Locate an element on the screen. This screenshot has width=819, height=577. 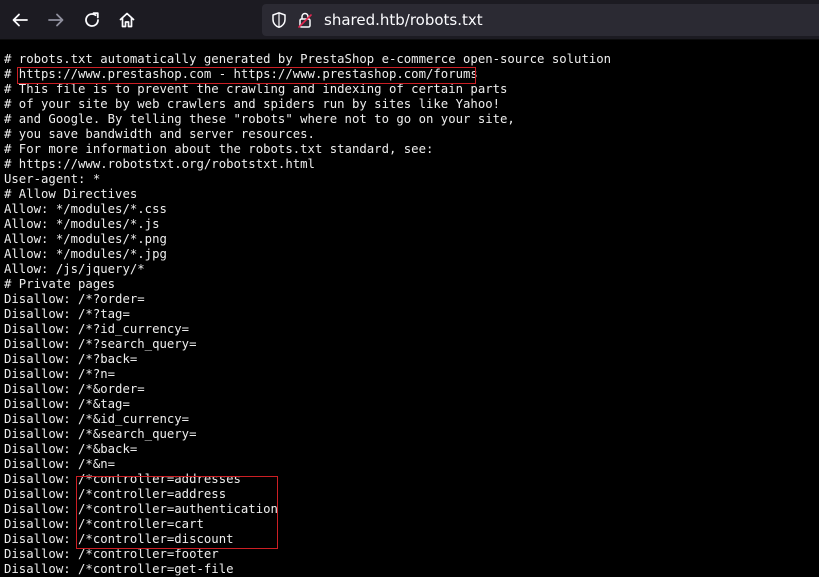
text-line: Disallow: /*controller=cart is located at coordinates (104, 524).